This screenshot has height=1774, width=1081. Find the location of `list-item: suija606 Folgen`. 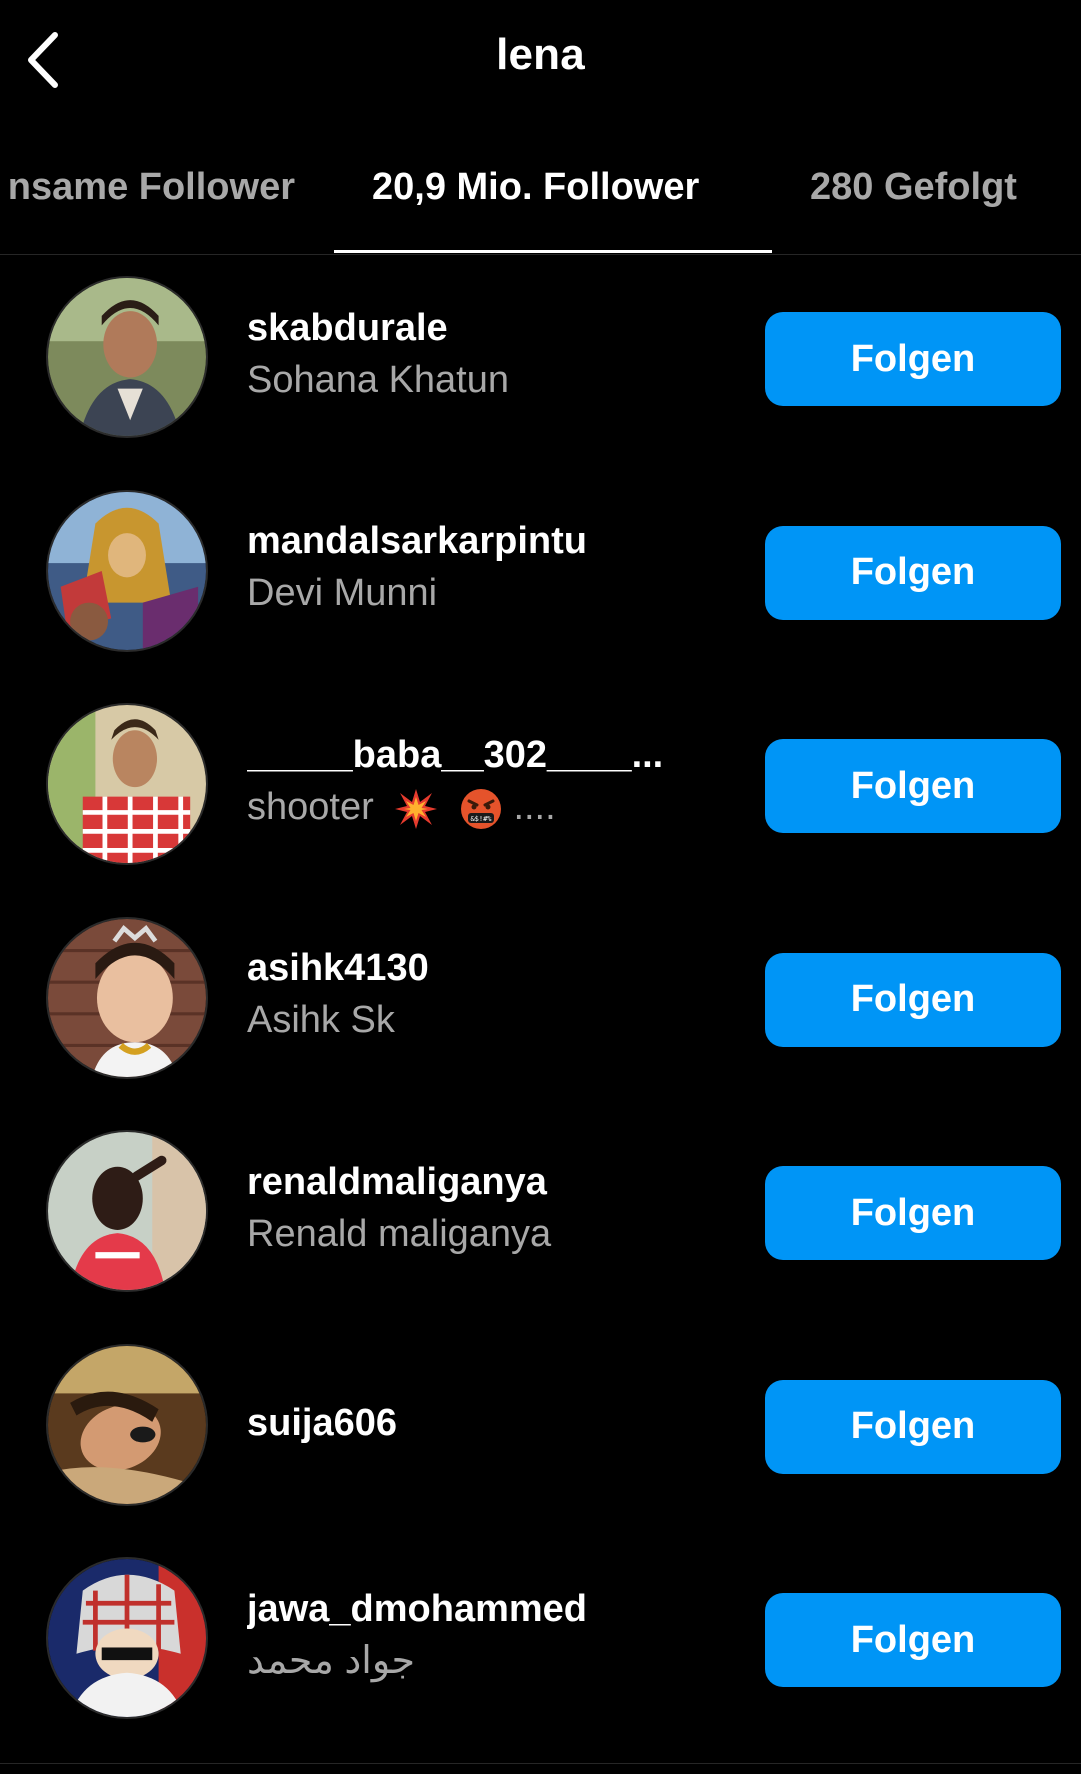

list-item: suija606 Folgen is located at coordinates (540, 1431).